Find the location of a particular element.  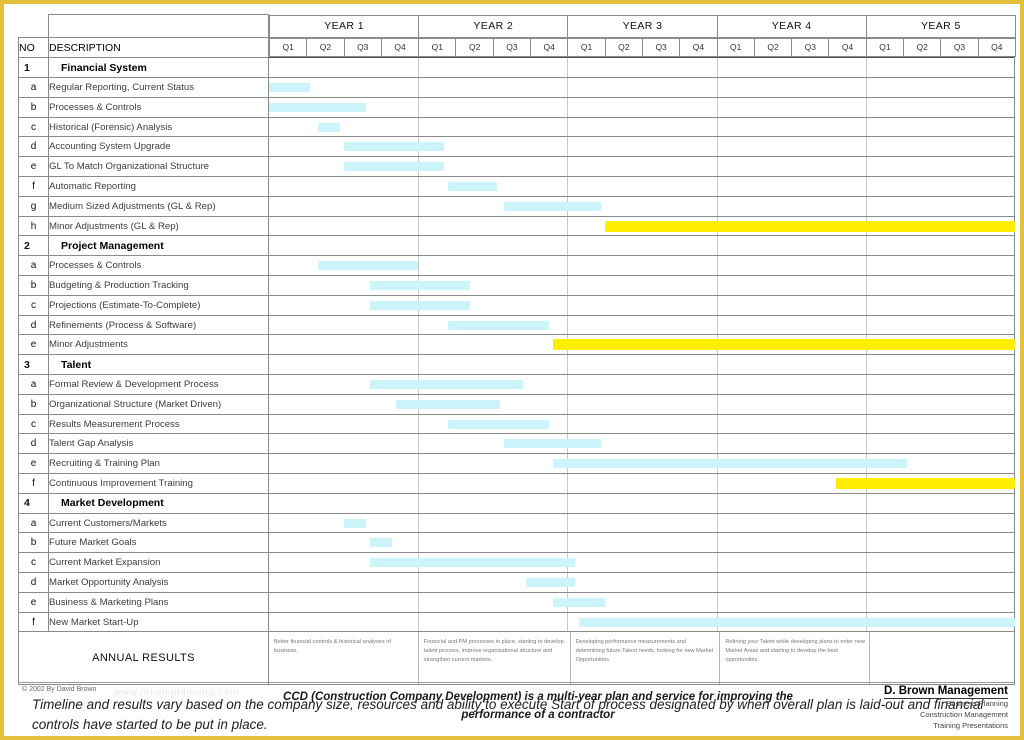

quarter-header-cell: Q1 Q2 Q3 Q4 Q1 Q2 Q3 Q4 Q1 Q2 Q3 Q4 Q1 Q2 Q3 Q4 Q1 Q2 Q3 Q4 is located at coordinates (642, 47).